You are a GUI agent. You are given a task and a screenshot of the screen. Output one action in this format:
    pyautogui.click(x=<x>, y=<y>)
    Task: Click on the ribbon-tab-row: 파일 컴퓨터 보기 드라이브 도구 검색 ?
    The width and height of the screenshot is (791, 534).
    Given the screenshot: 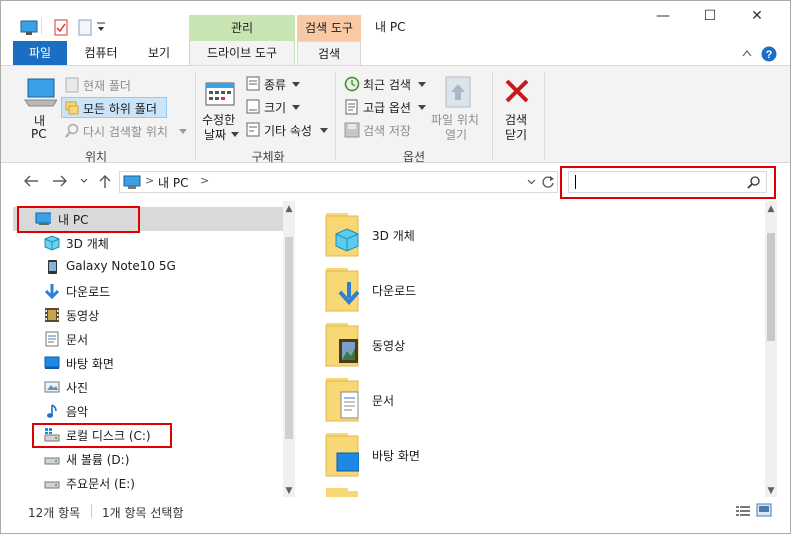 What is the action you would take?
    pyautogui.click(x=395, y=53)
    